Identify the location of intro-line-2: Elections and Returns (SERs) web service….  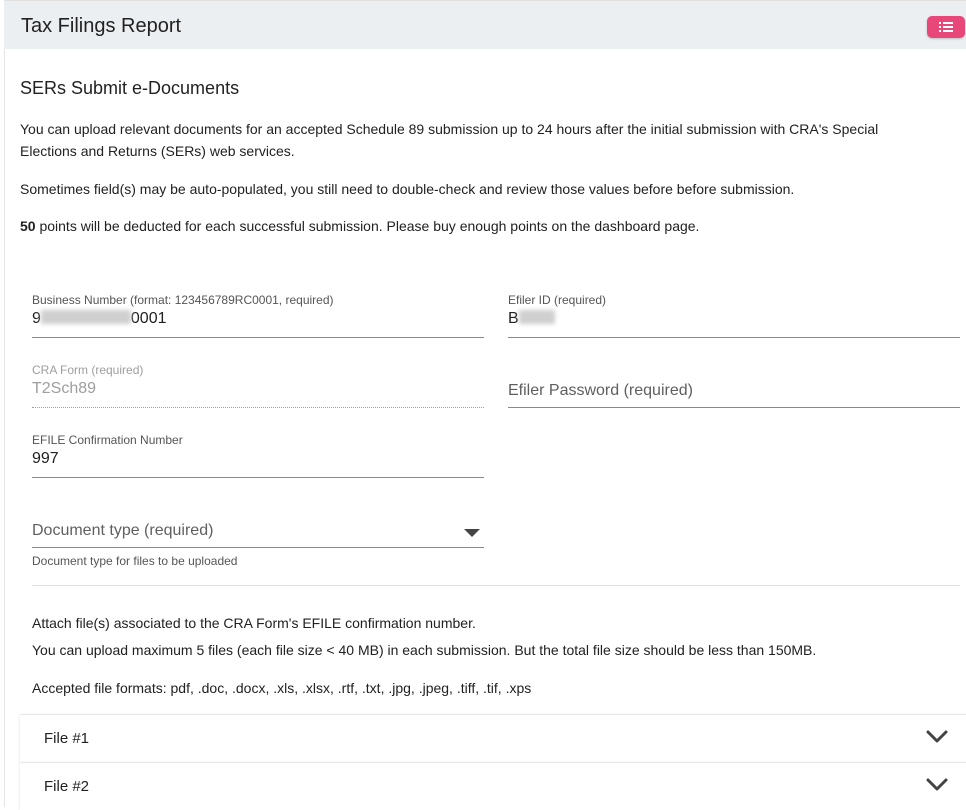
(157, 151).